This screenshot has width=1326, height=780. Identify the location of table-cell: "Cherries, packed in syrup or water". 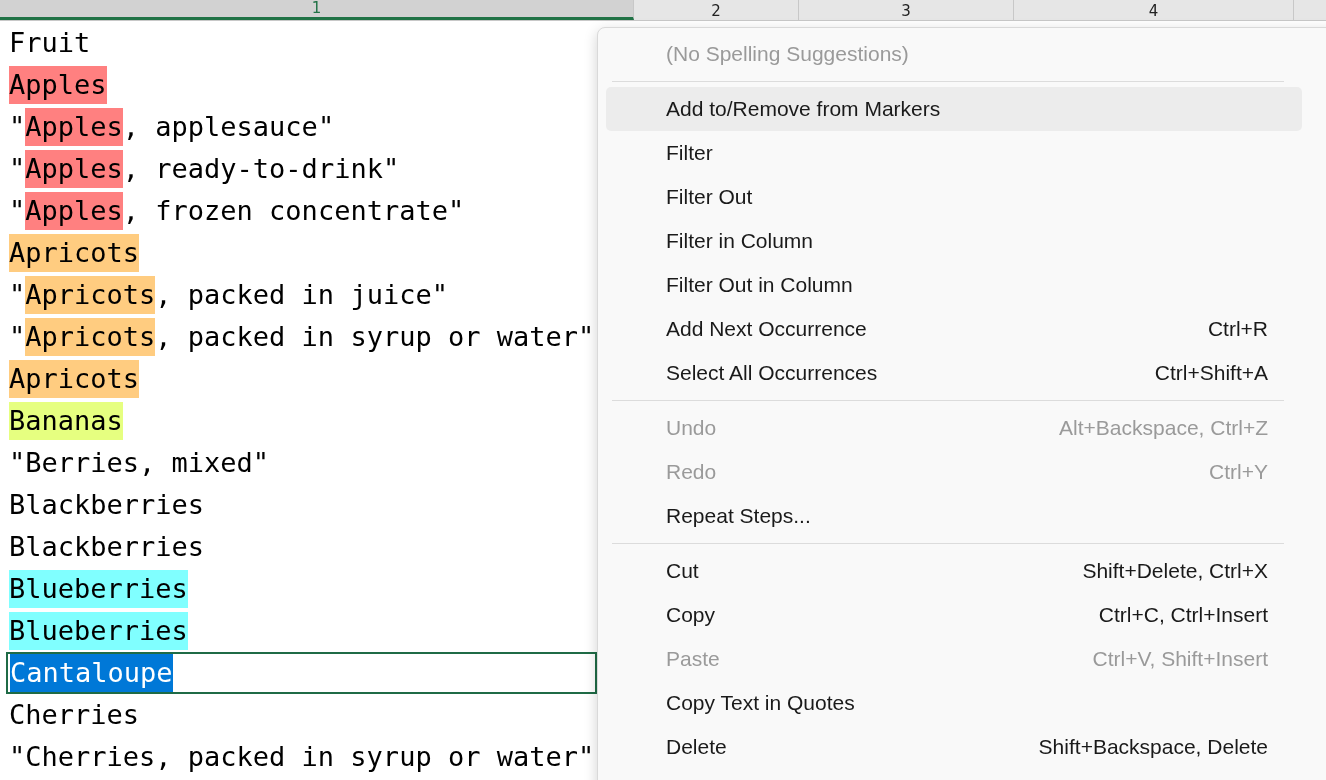
(298, 757).